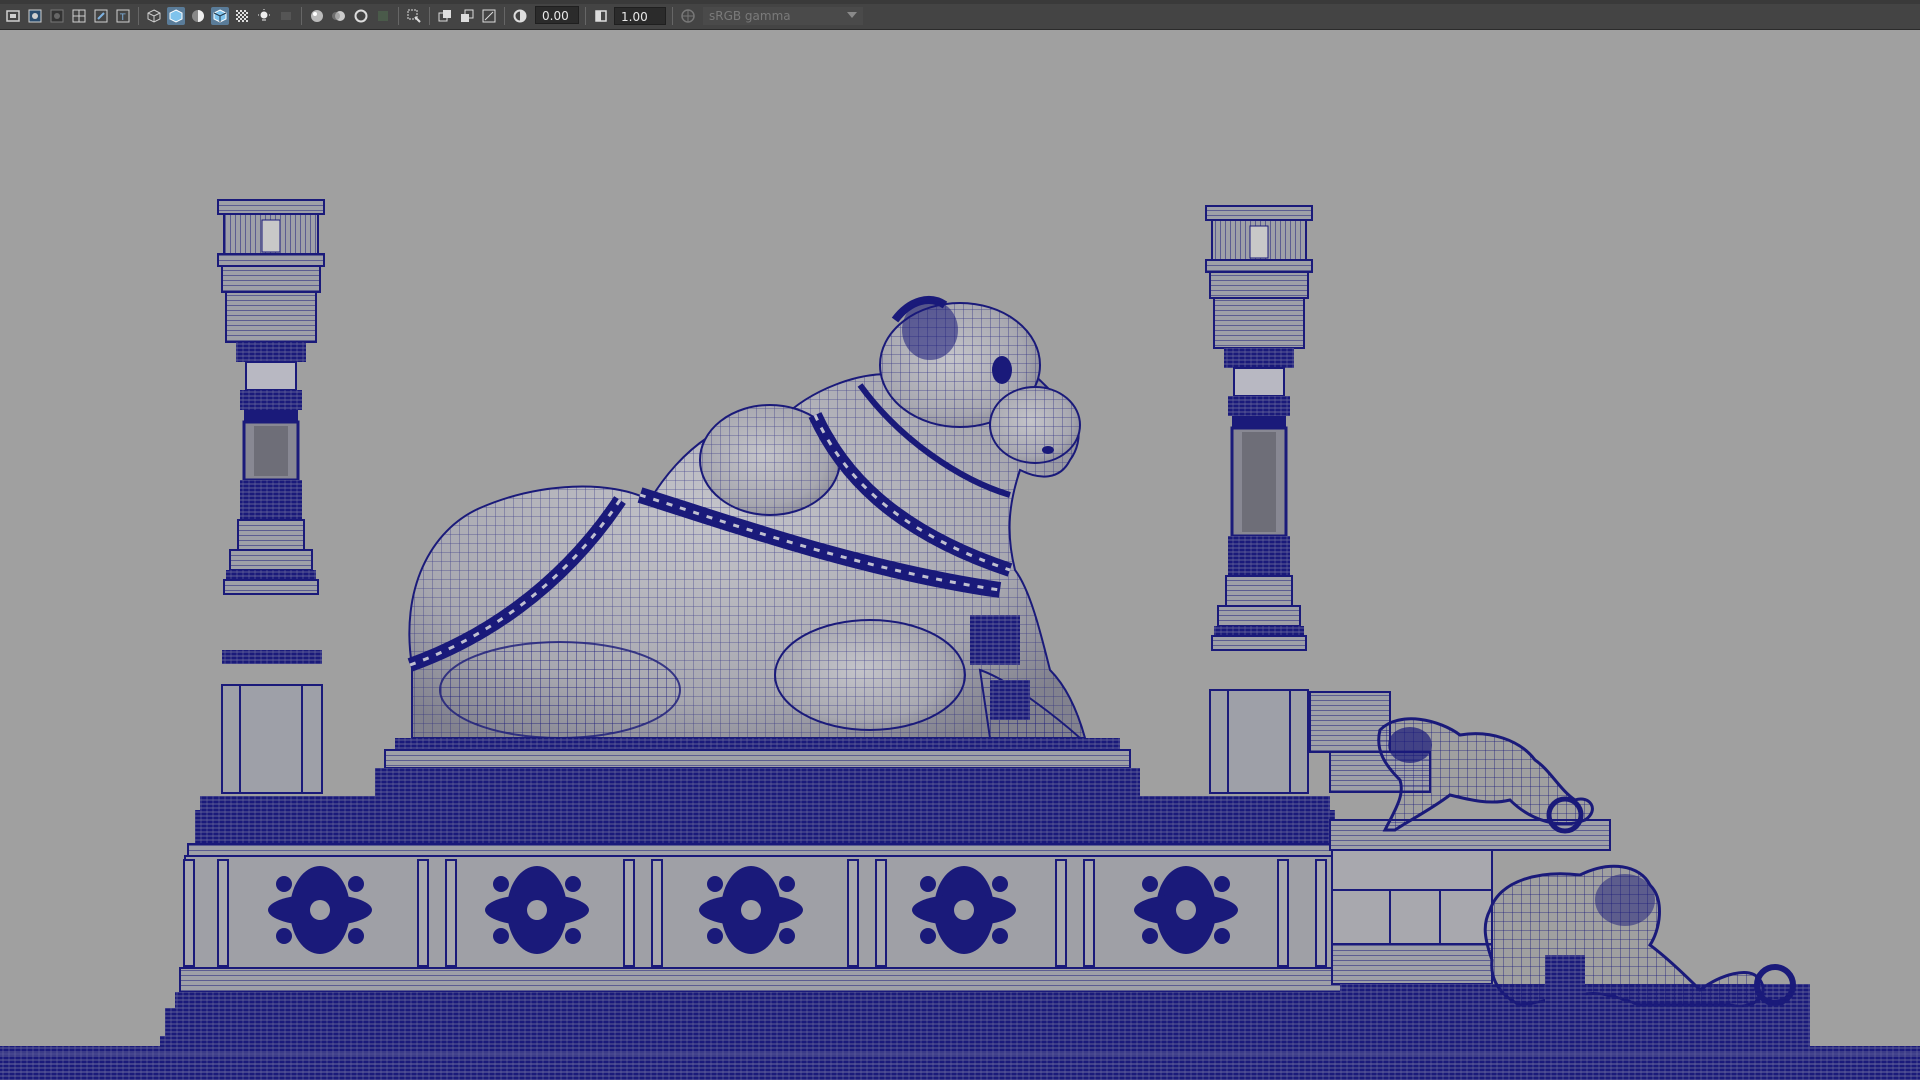 Image resolution: width=1920 pixels, height=1080 pixels. I want to click on left-pillar, so click(271, 496).